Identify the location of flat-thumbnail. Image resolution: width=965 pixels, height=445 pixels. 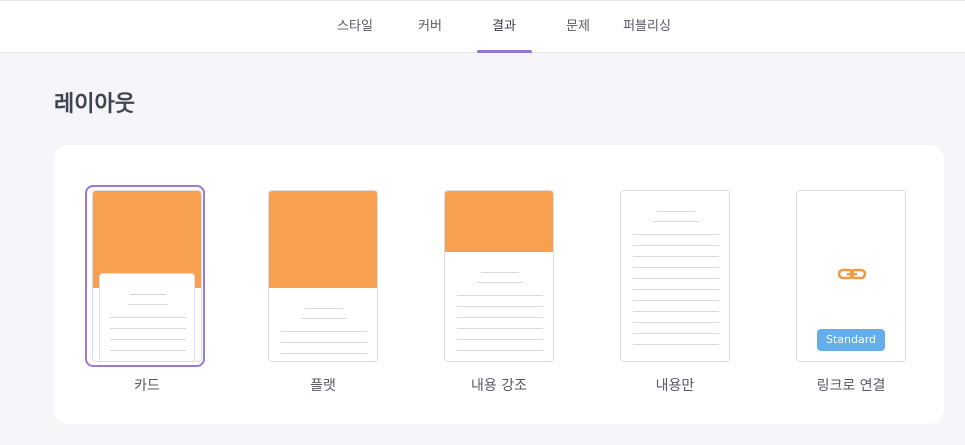
(323, 276).